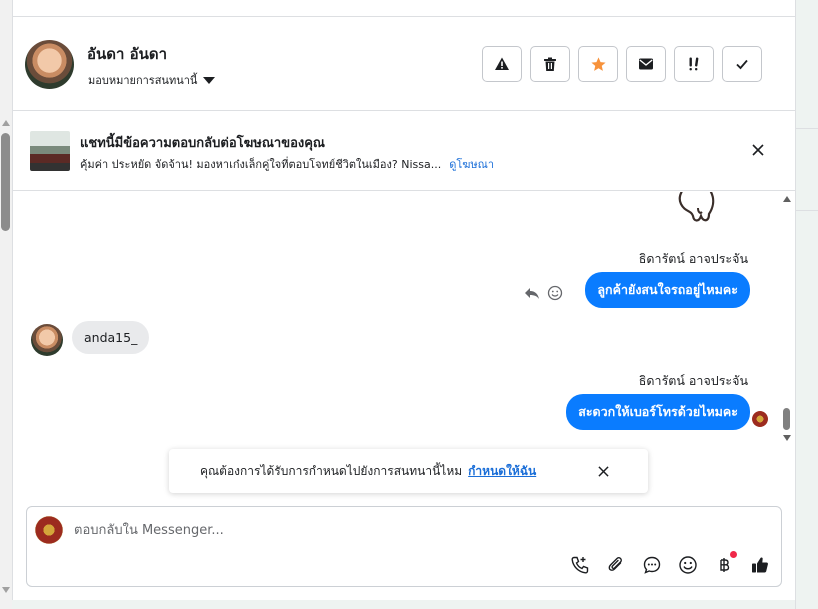  What do you see at coordinates (49, 530) in the screenshot?
I see `page-avatar` at bounding box center [49, 530].